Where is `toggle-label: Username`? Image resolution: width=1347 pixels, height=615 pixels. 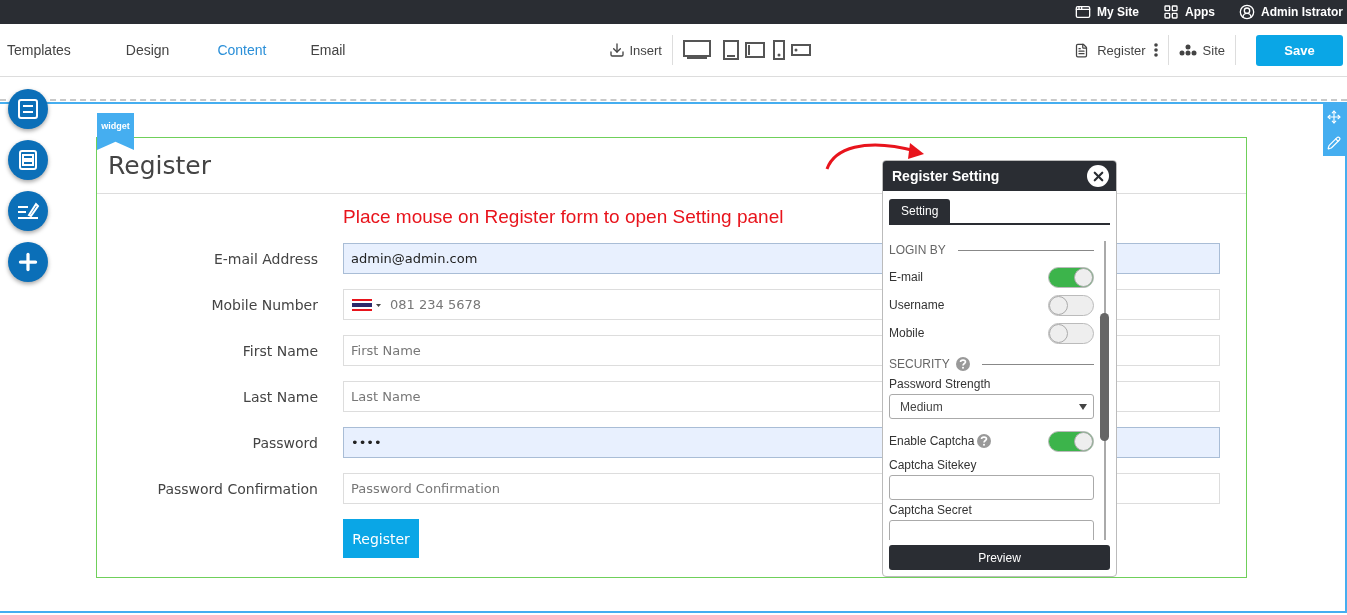
toggle-label: Username is located at coordinates (917, 305).